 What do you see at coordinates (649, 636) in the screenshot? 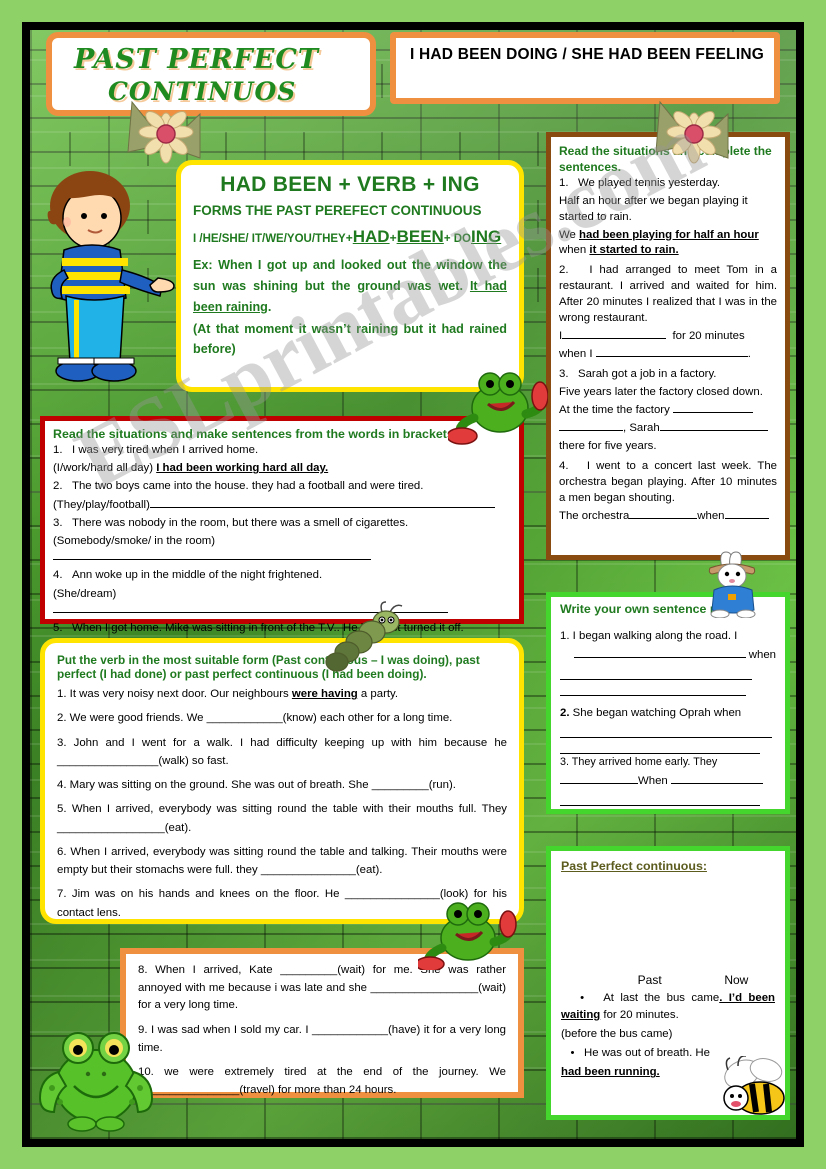
I see `item-text: 1. I began walking along the road. I` at bounding box center [649, 636].